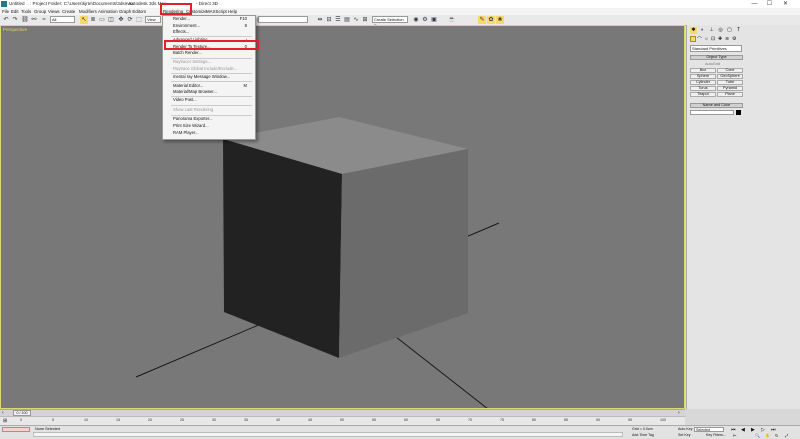 This screenshot has width=800, height=439. What do you see at coordinates (729, 30) in the screenshot?
I see `display-tab-icon: ▢` at bounding box center [729, 30].